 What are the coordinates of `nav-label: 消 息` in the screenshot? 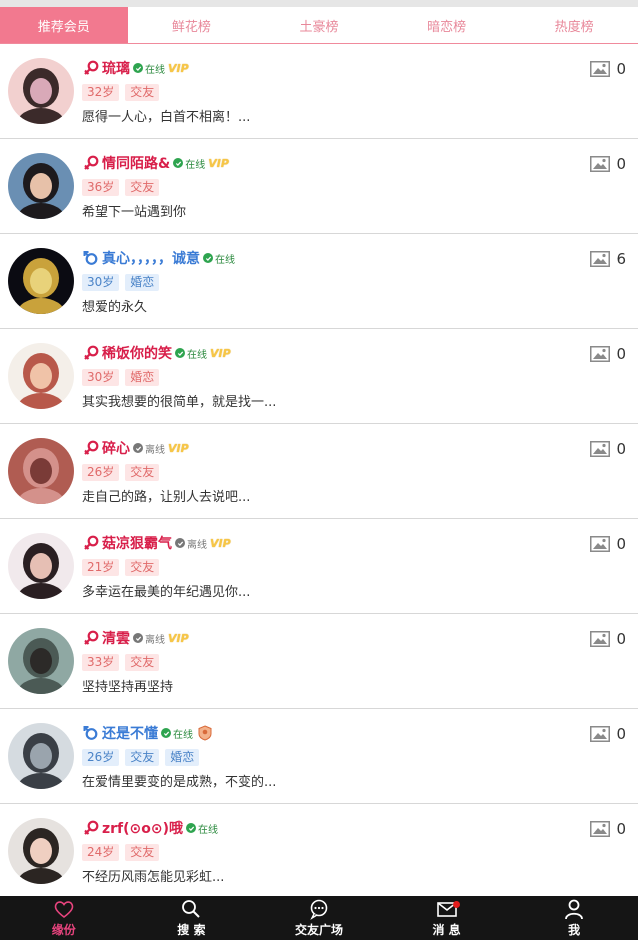 It's located at (446, 930).